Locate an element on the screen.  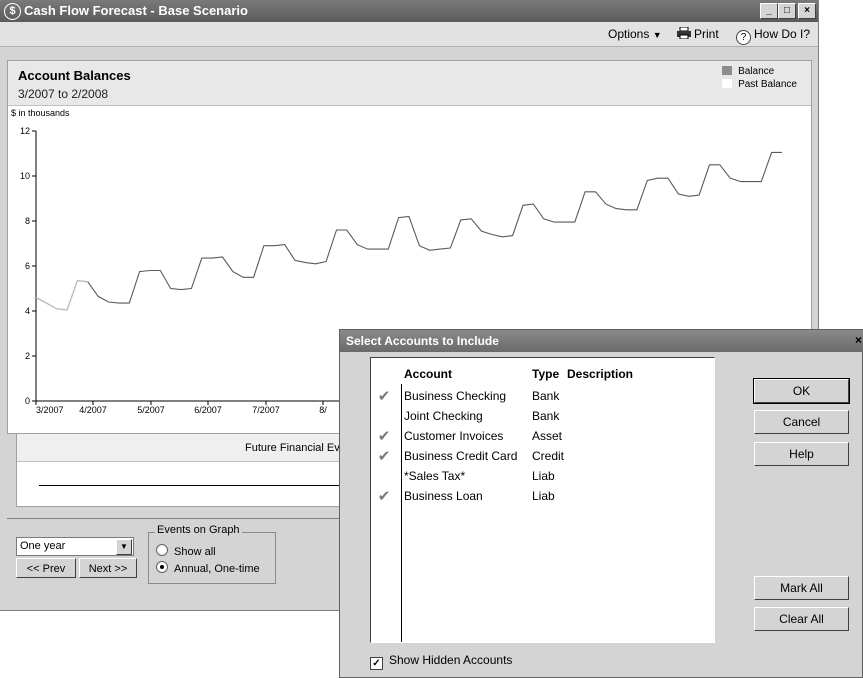
legend-label-past-balance: Past Balance is located at coordinates (767, 84).